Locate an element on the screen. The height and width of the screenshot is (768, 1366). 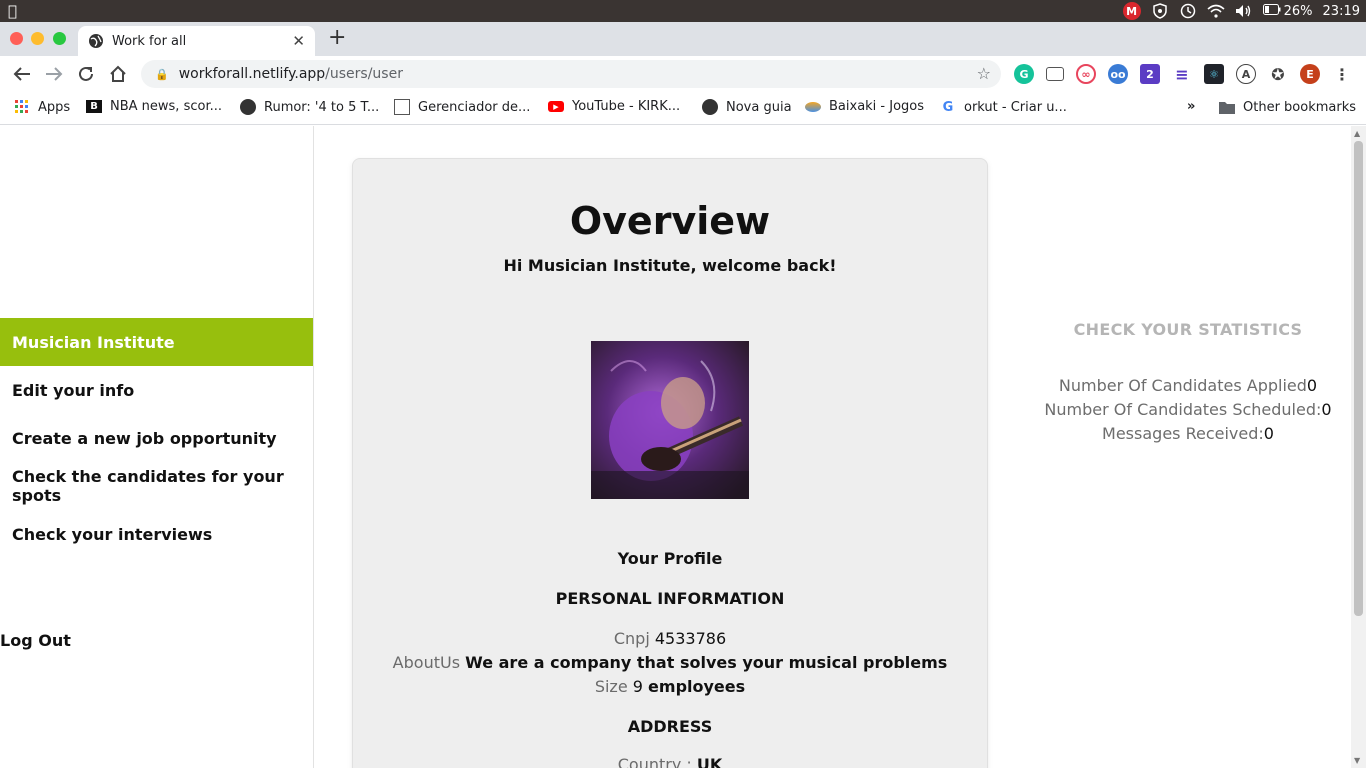
folder-icon is located at coordinates (1227, 107).